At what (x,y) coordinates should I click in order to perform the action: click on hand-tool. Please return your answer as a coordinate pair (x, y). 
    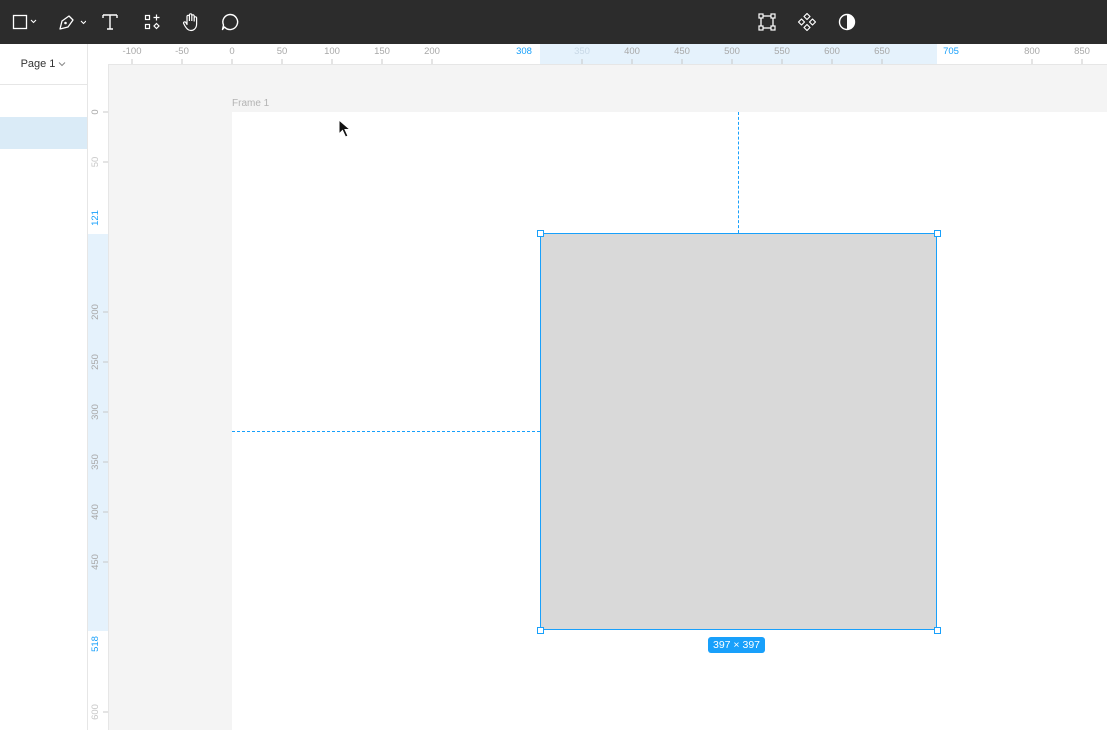
    Looking at the image, I should click on (191, 22).